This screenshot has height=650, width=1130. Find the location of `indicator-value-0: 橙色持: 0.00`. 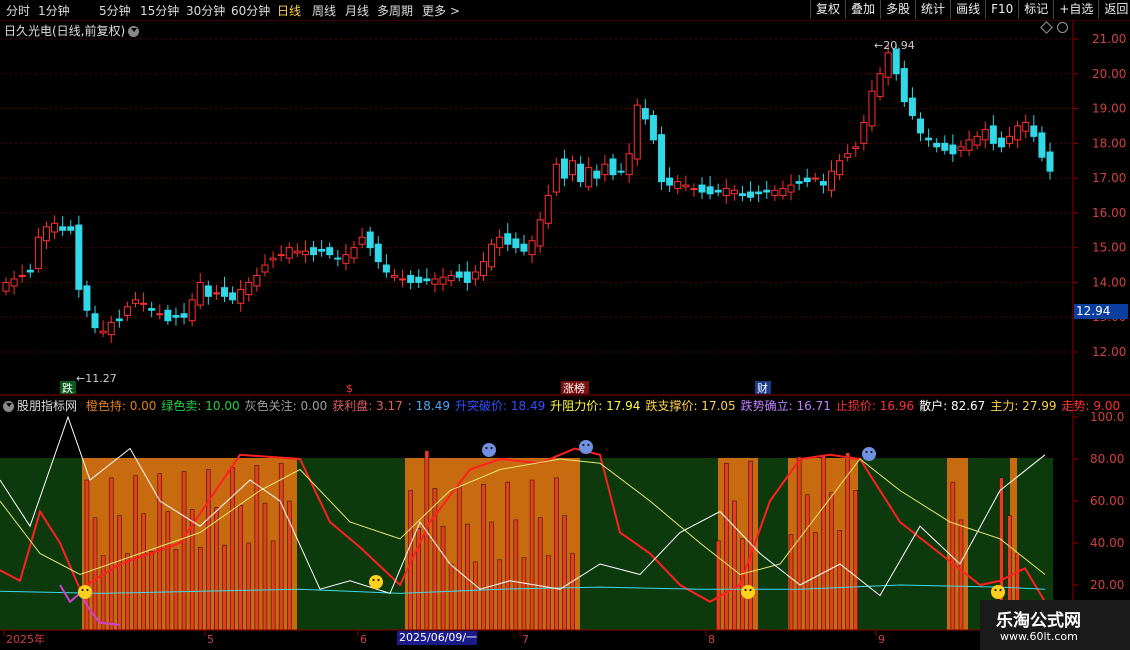

indicator-value-0: 橙色持: 0.00 is located at coordinates (121, 406).